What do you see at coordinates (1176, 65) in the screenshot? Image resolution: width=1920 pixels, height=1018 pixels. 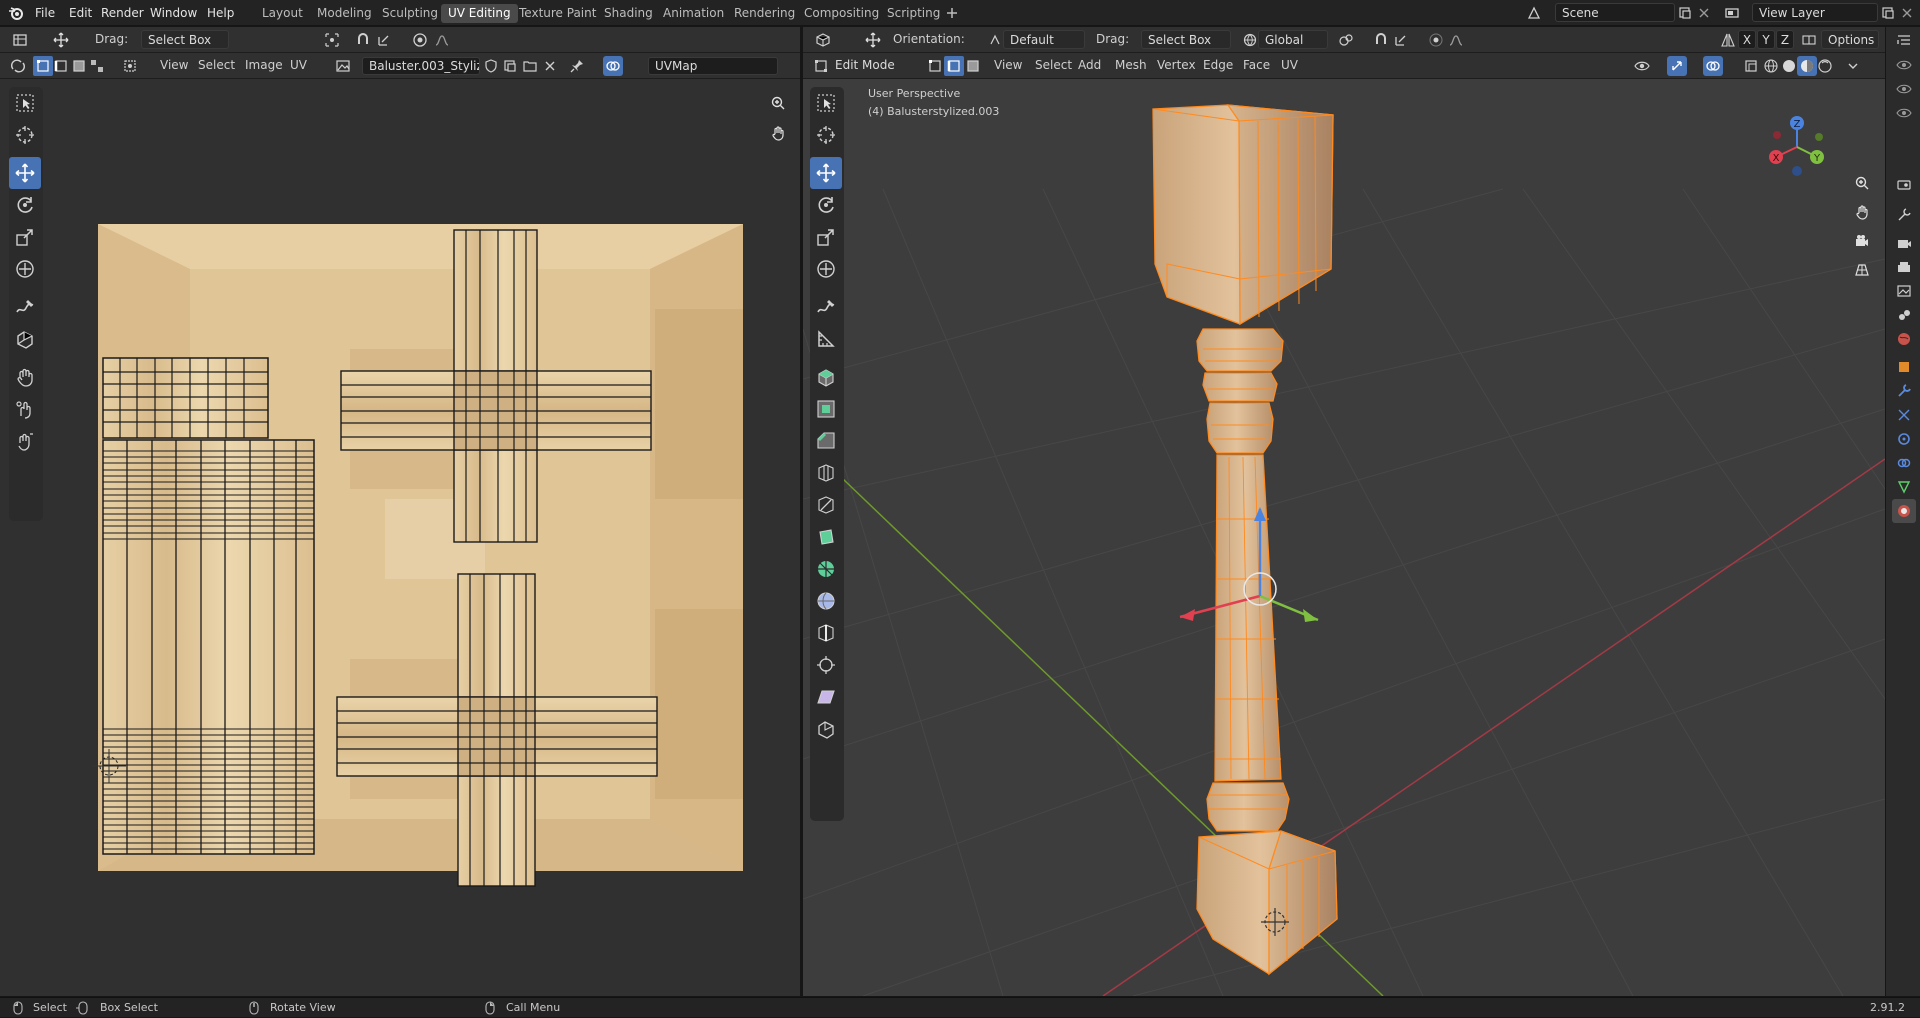 I see `menu-3d-vertex: Vertex` at bounding box center [1176, 65].